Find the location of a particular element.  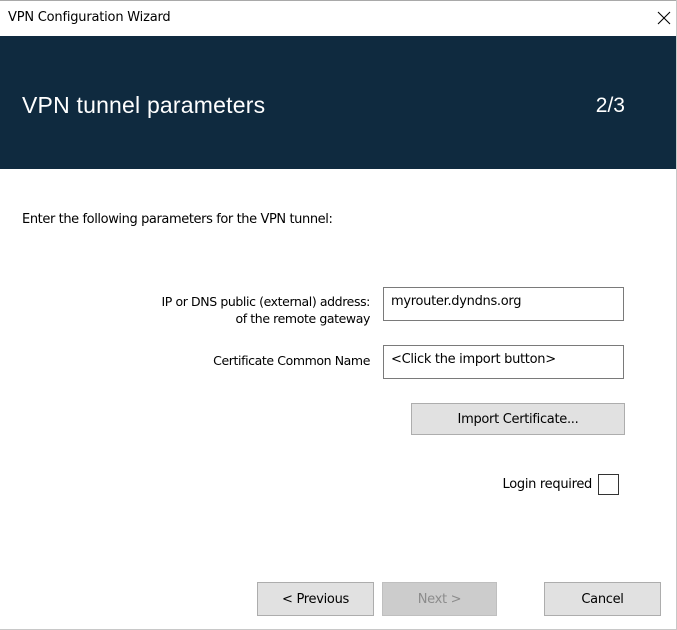

title-bar: VPN Configuration Wizard is located at coordinates (338, 18).